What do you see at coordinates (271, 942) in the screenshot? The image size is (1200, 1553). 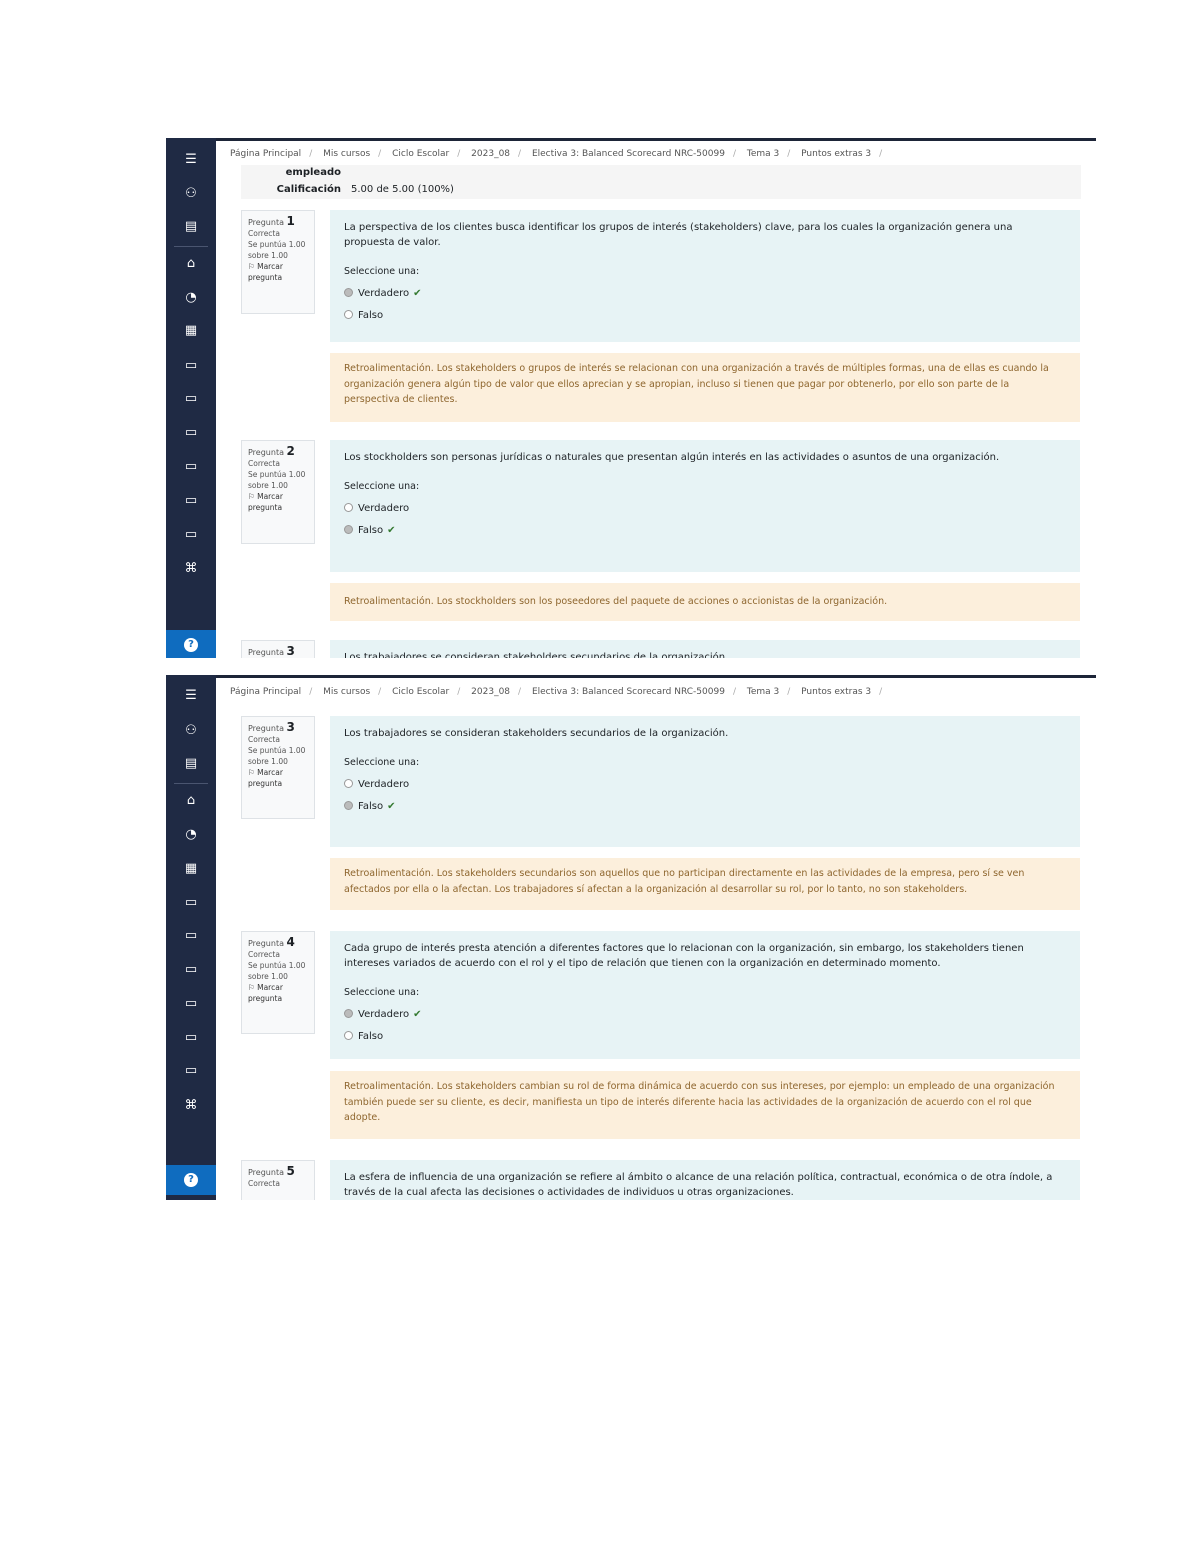 I see `question-number: Pregunta 4` at bounding box center [271, 942].